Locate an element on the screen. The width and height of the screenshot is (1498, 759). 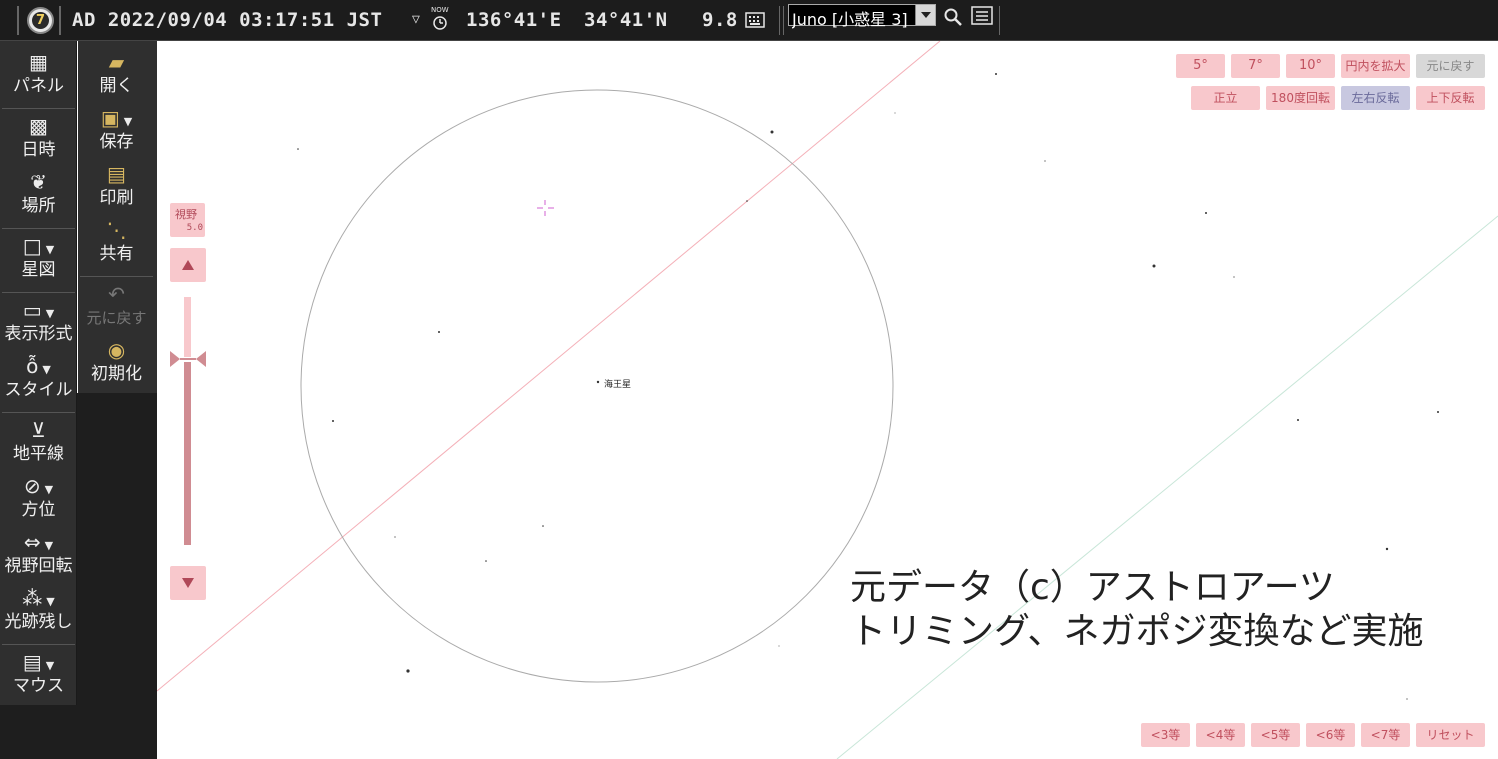
app-logo: 7 is located at coordinates (40, 20).